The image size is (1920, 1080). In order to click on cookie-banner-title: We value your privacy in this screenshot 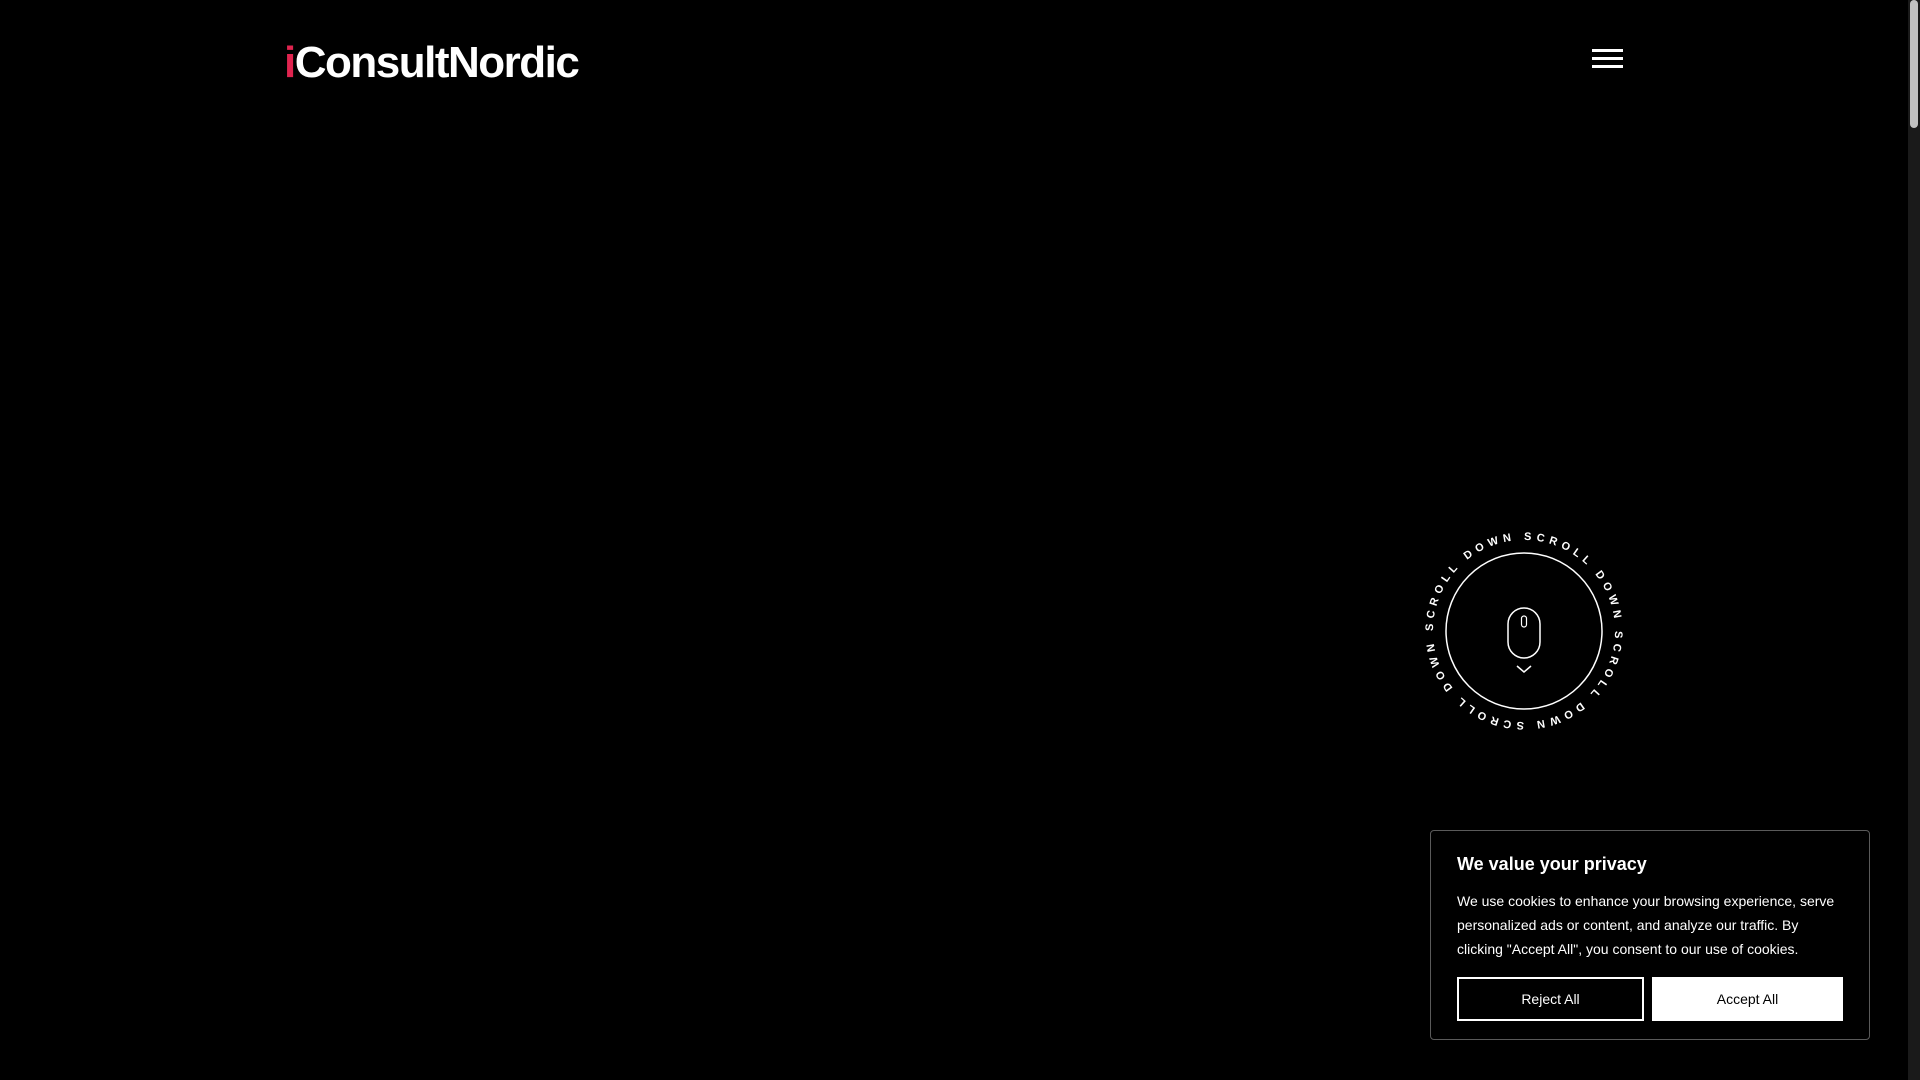, I will do `click(1552, 864)`.